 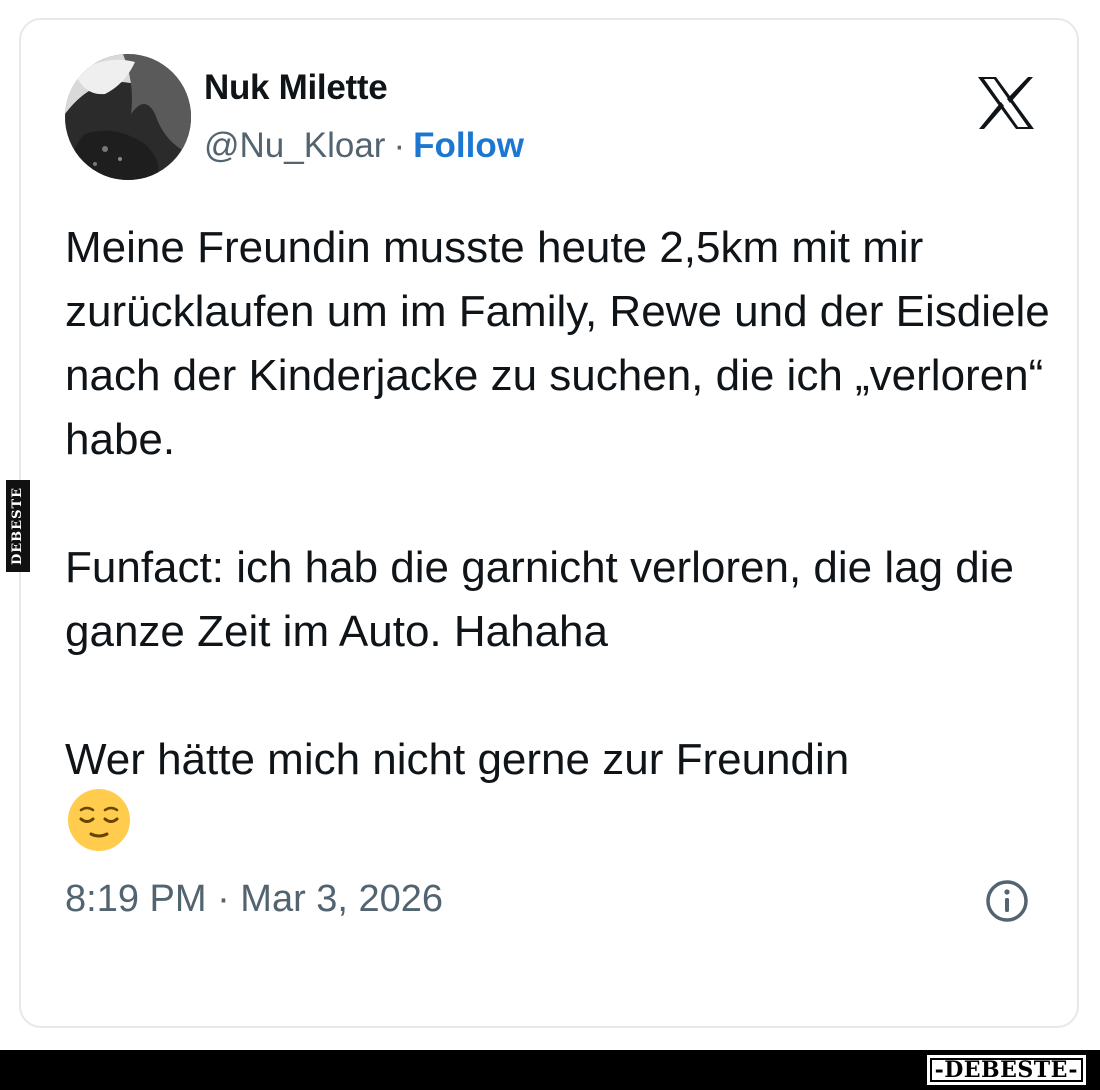 I want to click on relieved-face-emoji, so click(x=99, y=820).